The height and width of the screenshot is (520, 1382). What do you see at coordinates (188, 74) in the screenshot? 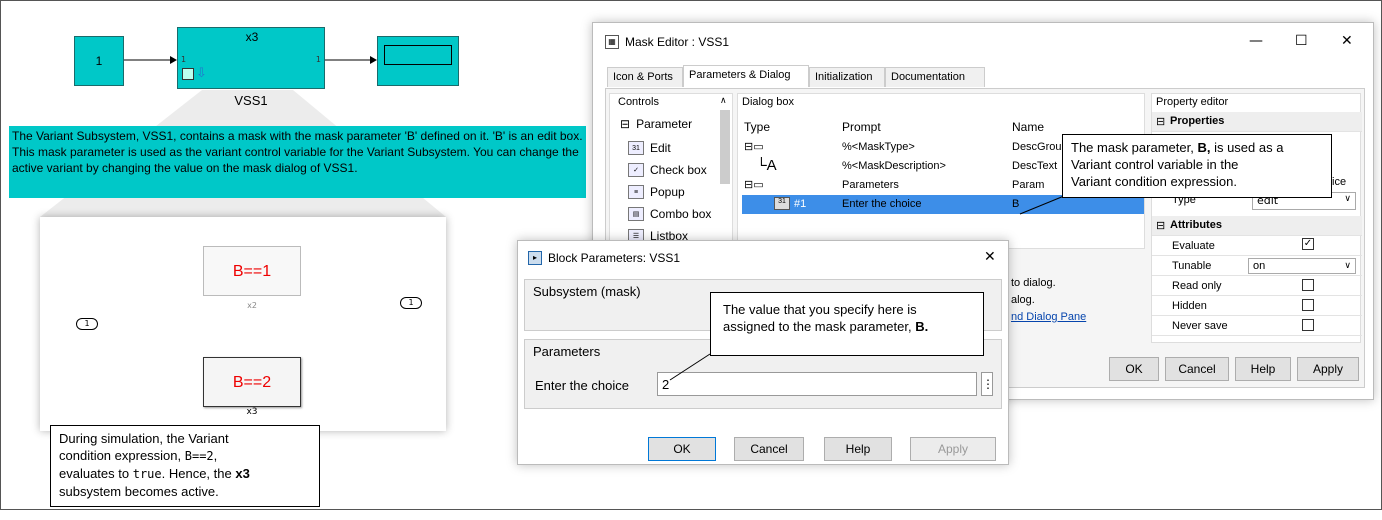
I see `variant-badge-icon` at bounding box center [188, 74].